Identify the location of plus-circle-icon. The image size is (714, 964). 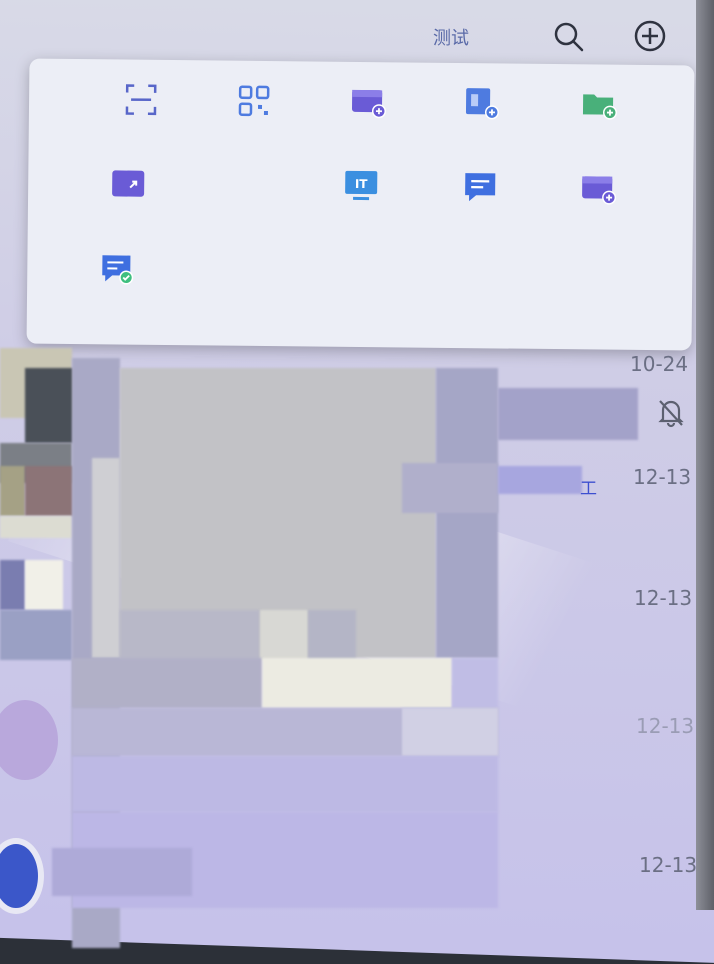
(650, 36).